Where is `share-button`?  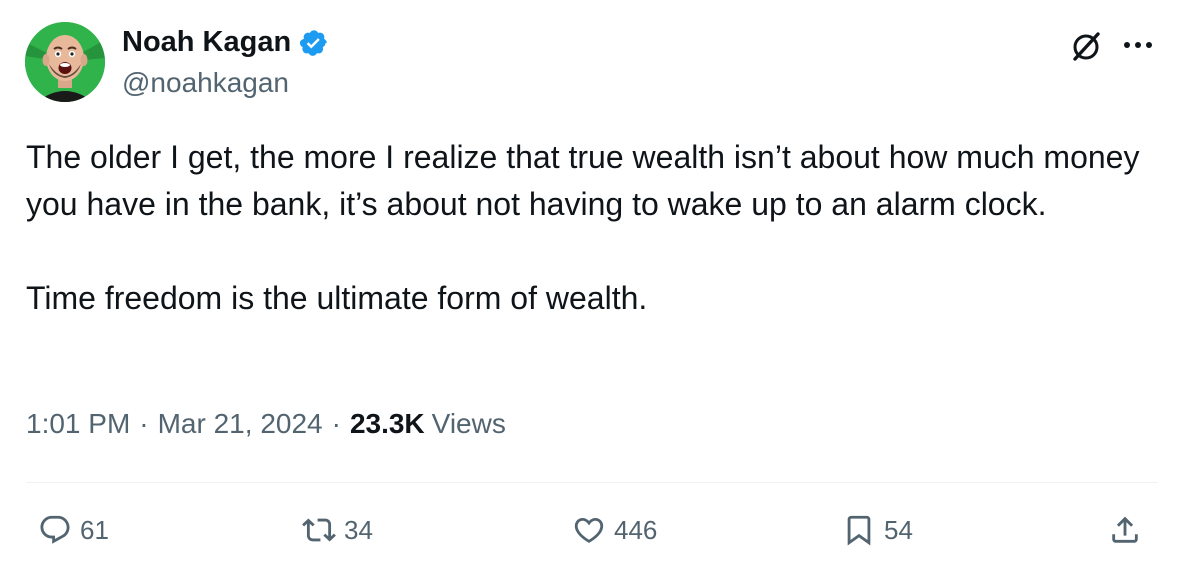
share-button is located at coordinates (1125, 530).